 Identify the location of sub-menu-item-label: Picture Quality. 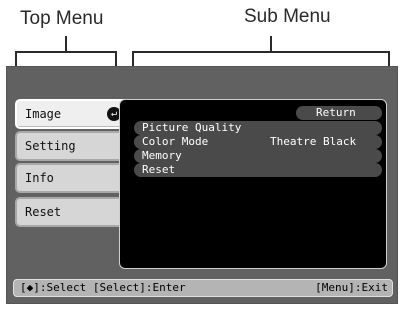
(192, 127).